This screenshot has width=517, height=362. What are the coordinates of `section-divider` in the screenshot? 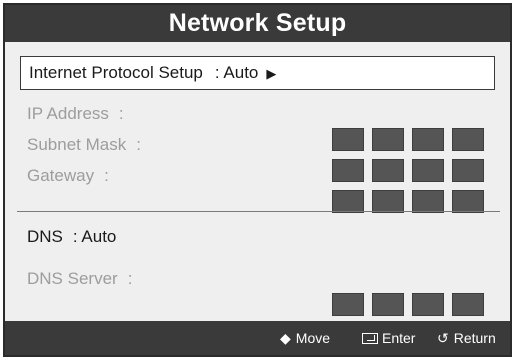 It's located at (258, 211).